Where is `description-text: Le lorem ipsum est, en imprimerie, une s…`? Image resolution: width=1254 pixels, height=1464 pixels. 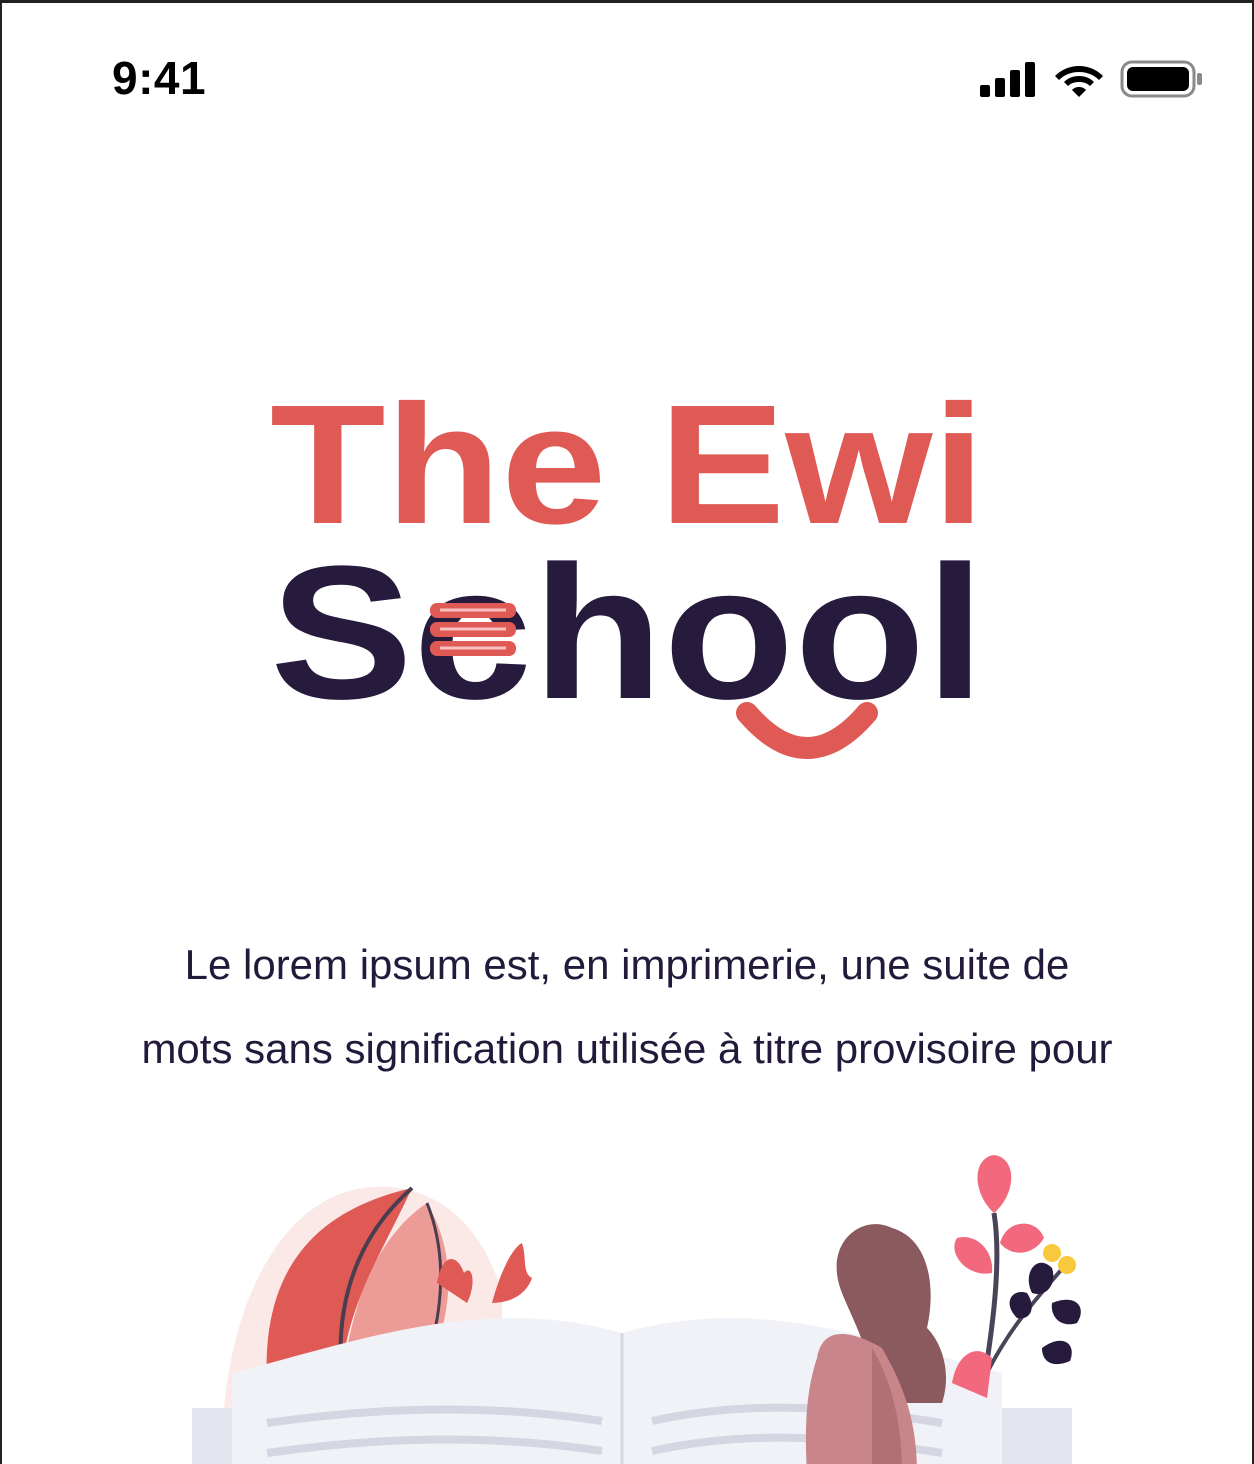
description-text: Le lorem ipsum est, en imprimerie, une s… is located at coordinates (627, 1007).